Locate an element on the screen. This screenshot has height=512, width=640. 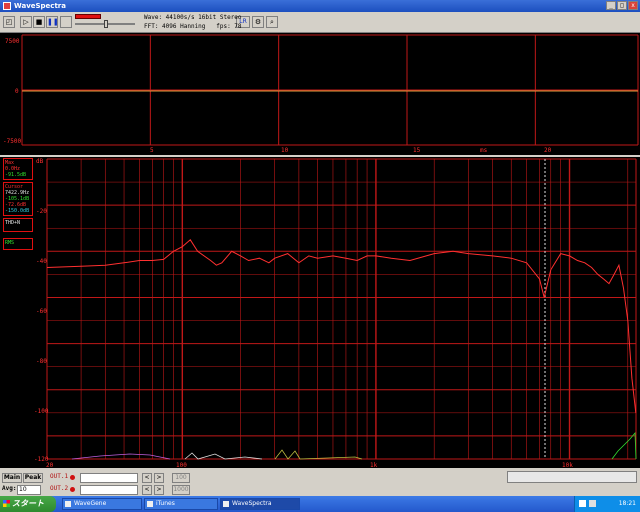
settings-icon: ⚙ is located at coordinates (258, 22).